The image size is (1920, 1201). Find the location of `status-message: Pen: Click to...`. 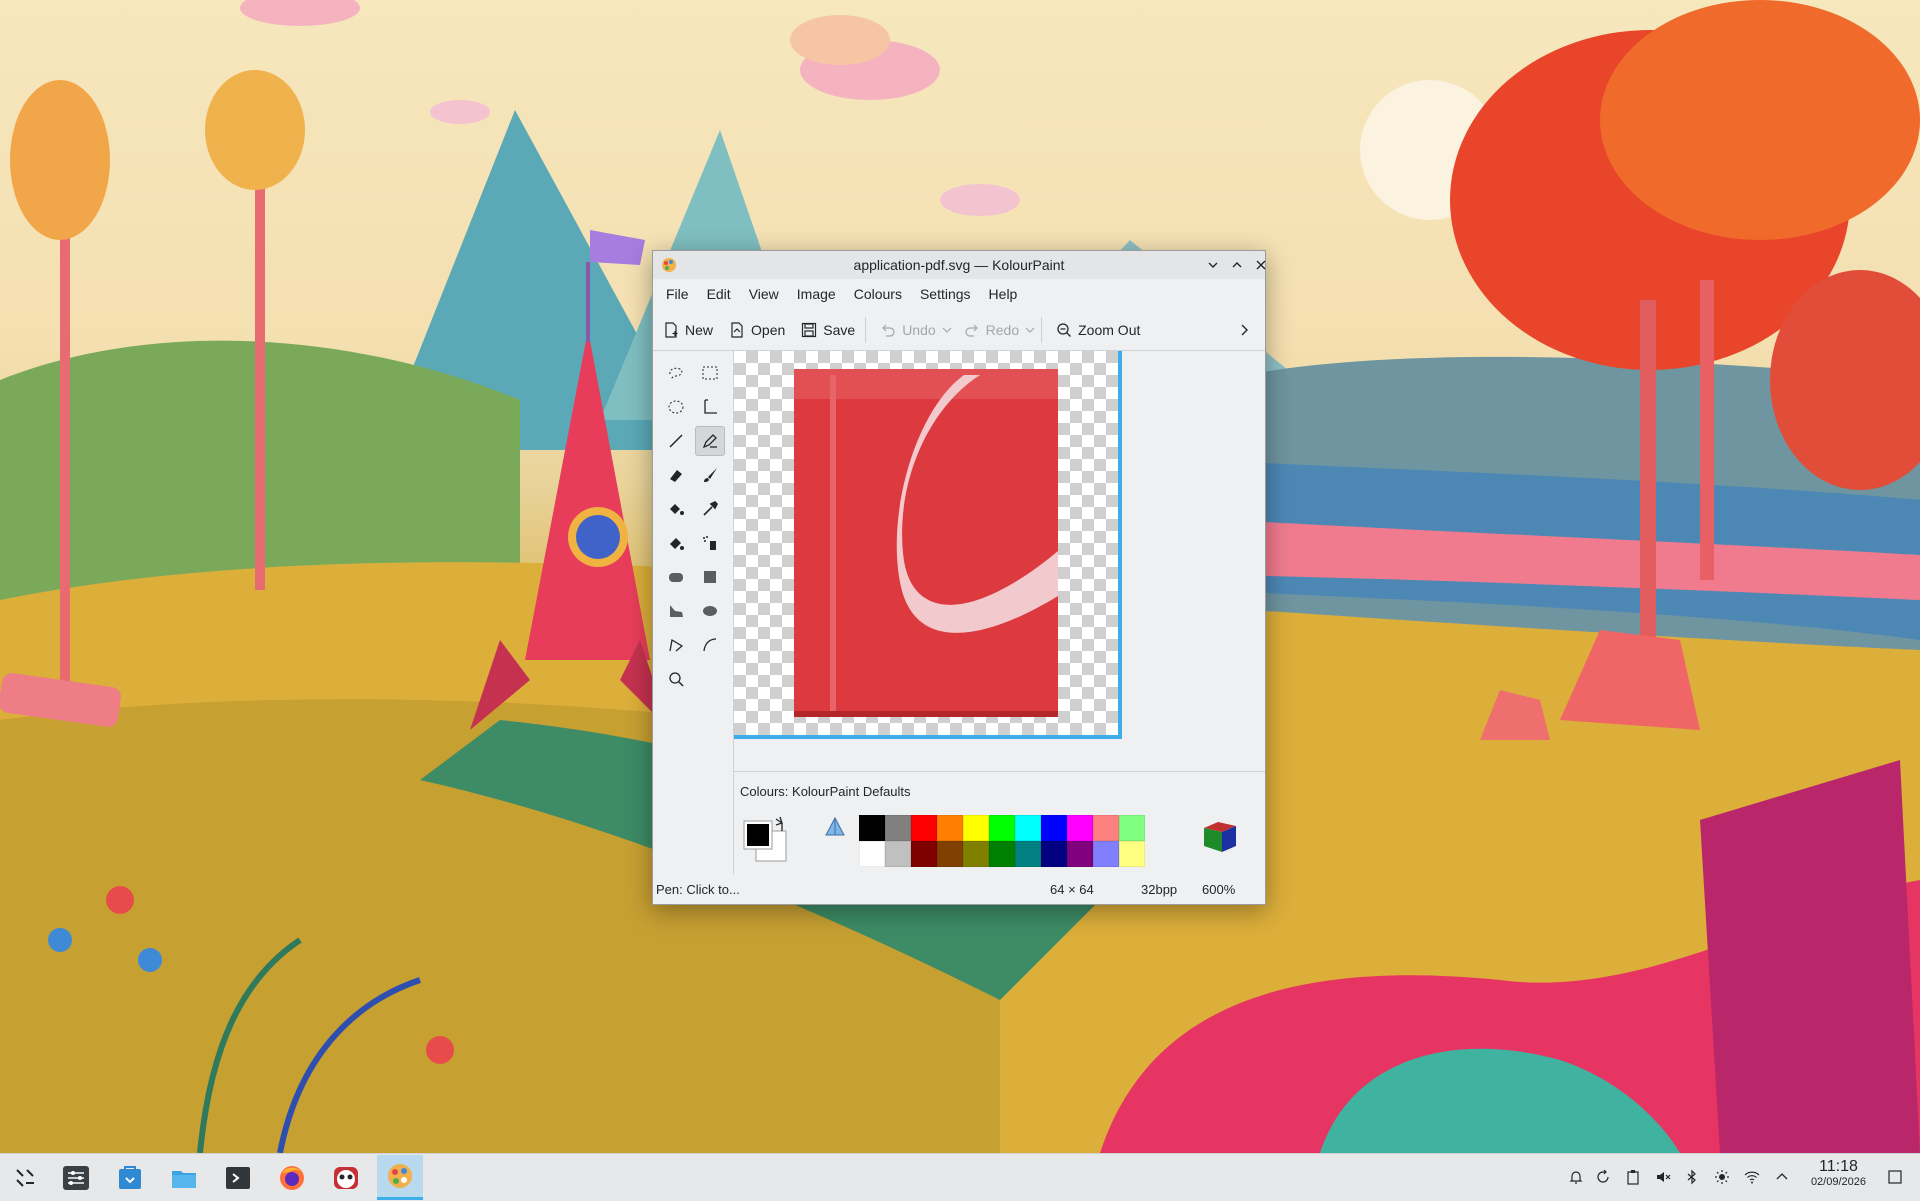

status-message: Pen: Click to... is located at coordinates (698, 889).